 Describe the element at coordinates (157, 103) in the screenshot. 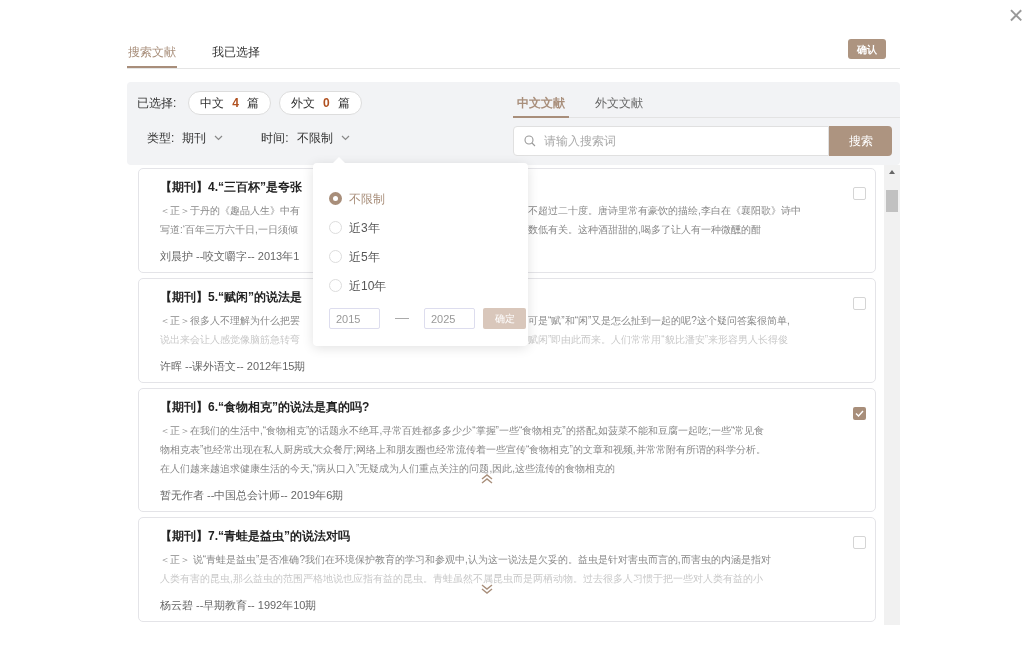

I see `selected-label: 已选择:` at that location.